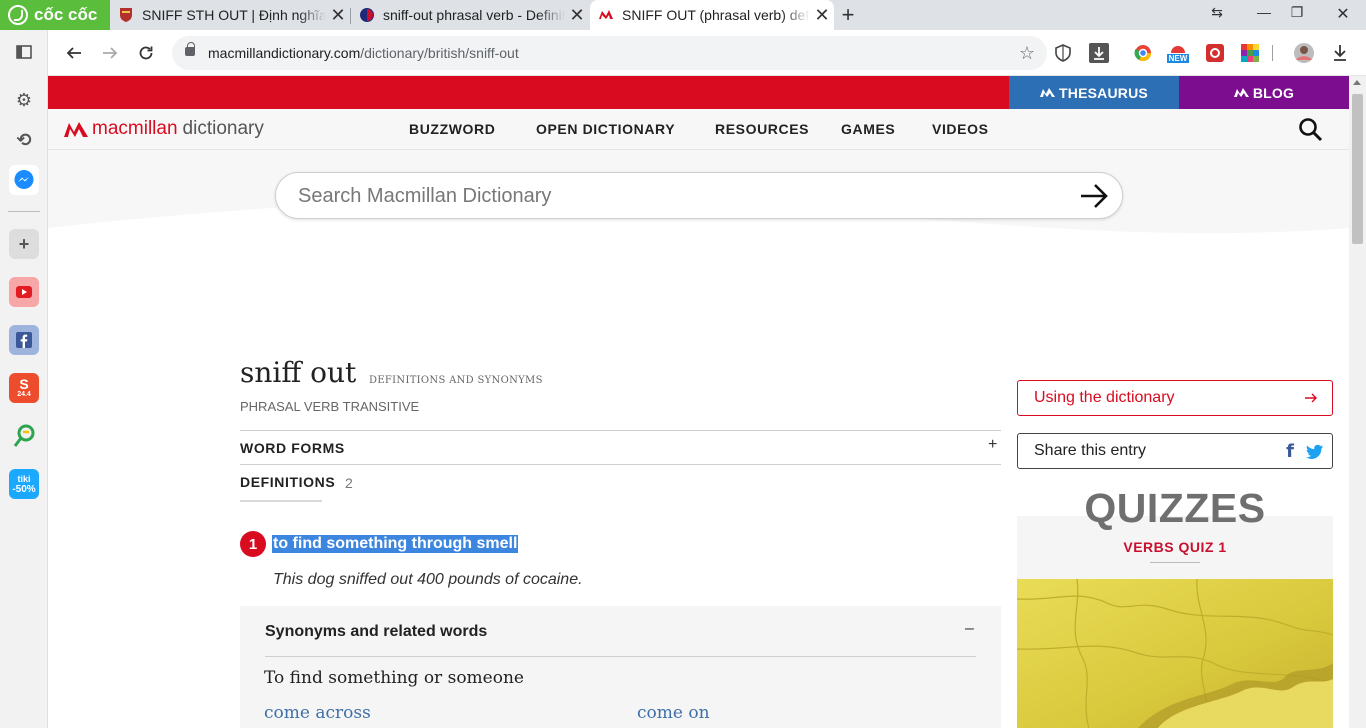  I want to click on using-the-dictionary-button: Using the dictionary, so click(1175, 398).